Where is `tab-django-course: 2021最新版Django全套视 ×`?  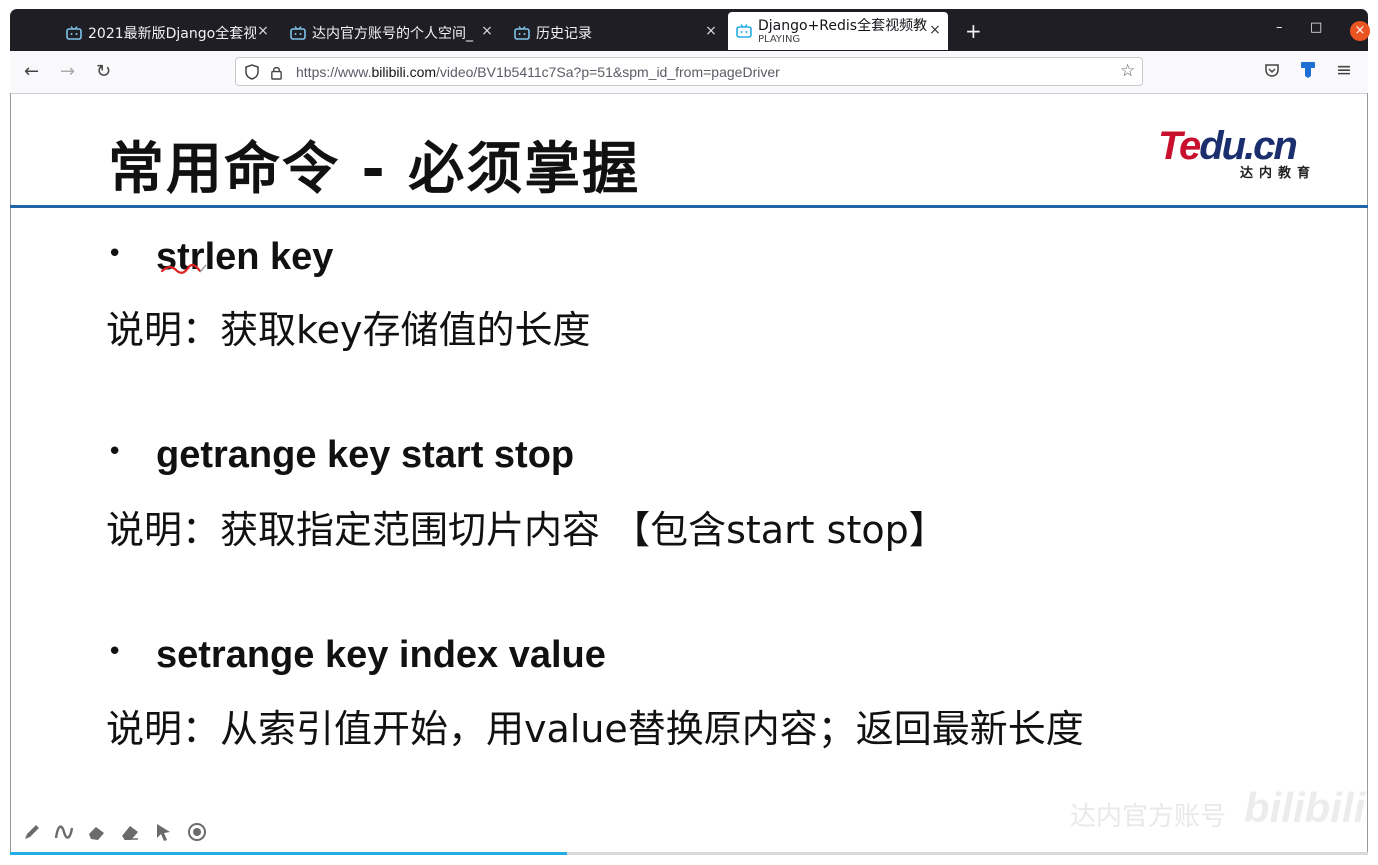 tab-django-course: 2021最新版Django全套视 × is located at coordinates (167, 33).